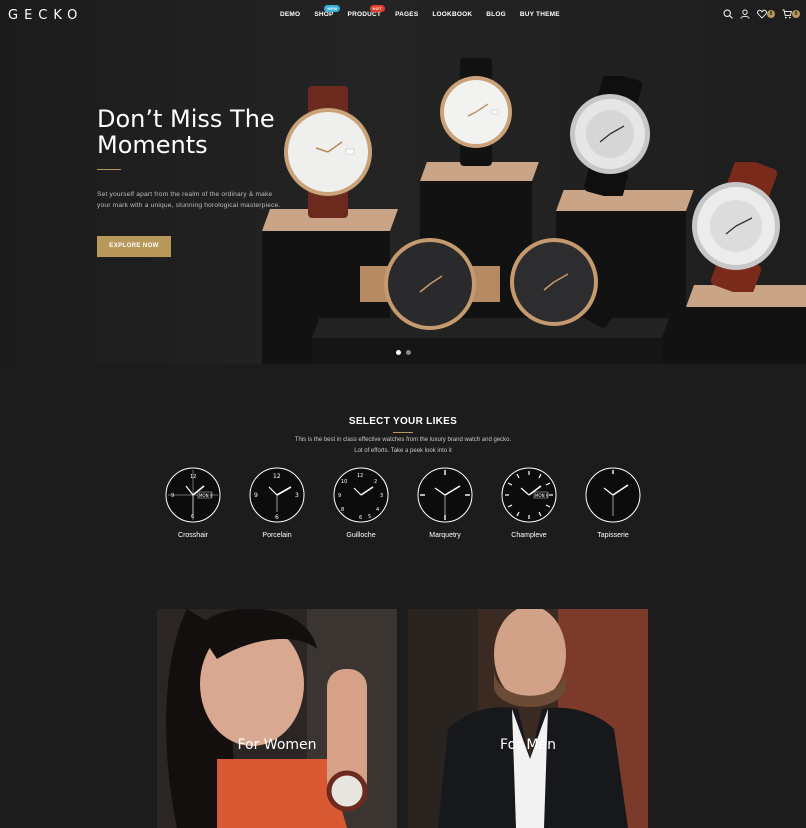 This screenshot has width=806, height=828. Describe the element at coordinates (766, 14) in the screenshot. I see `wishlist-heart-icon: 0` at that location.